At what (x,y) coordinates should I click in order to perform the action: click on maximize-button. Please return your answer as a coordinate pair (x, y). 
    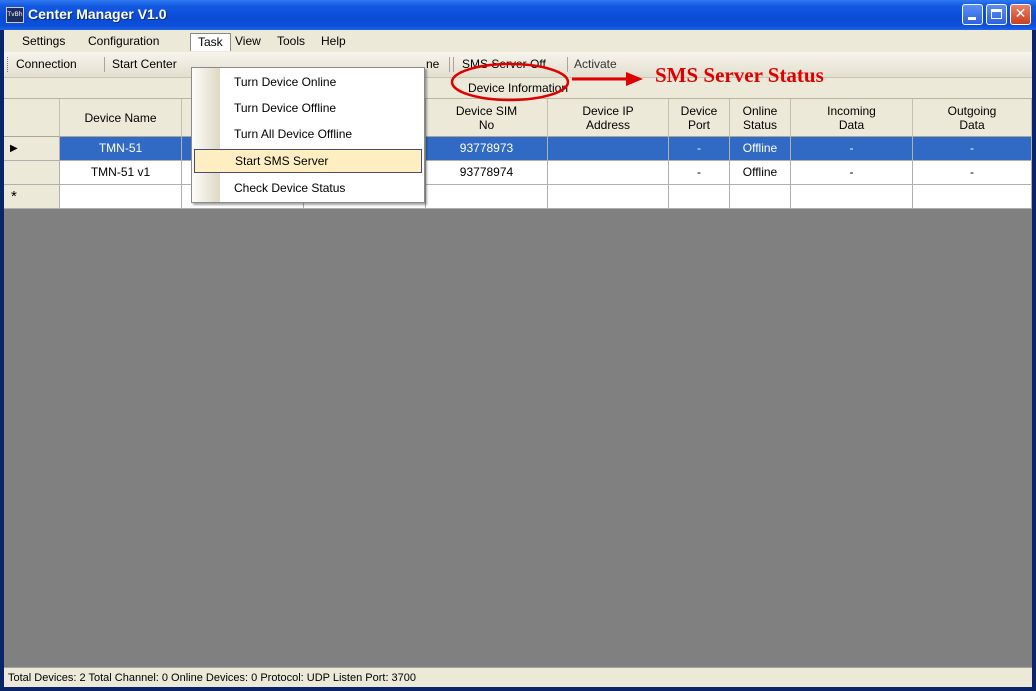
    Looking at the image, I should click on (996, 14).